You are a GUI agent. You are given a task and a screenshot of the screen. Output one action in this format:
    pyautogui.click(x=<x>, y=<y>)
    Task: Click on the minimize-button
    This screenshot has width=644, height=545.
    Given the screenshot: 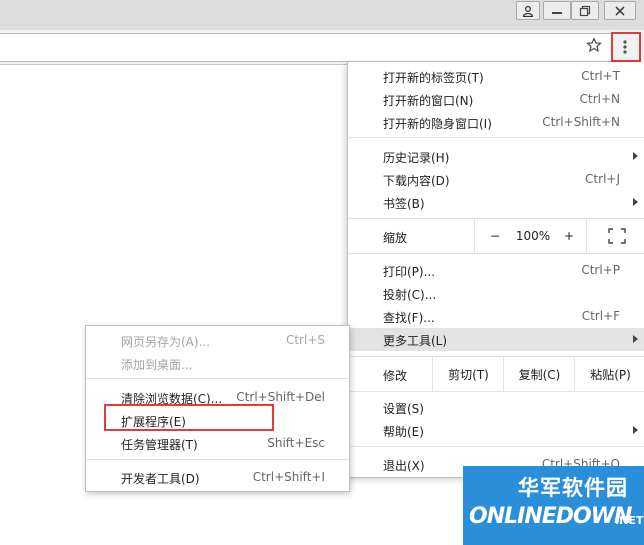 What is the action you would take?
    pyautogui.click(x=557, y=10)
    